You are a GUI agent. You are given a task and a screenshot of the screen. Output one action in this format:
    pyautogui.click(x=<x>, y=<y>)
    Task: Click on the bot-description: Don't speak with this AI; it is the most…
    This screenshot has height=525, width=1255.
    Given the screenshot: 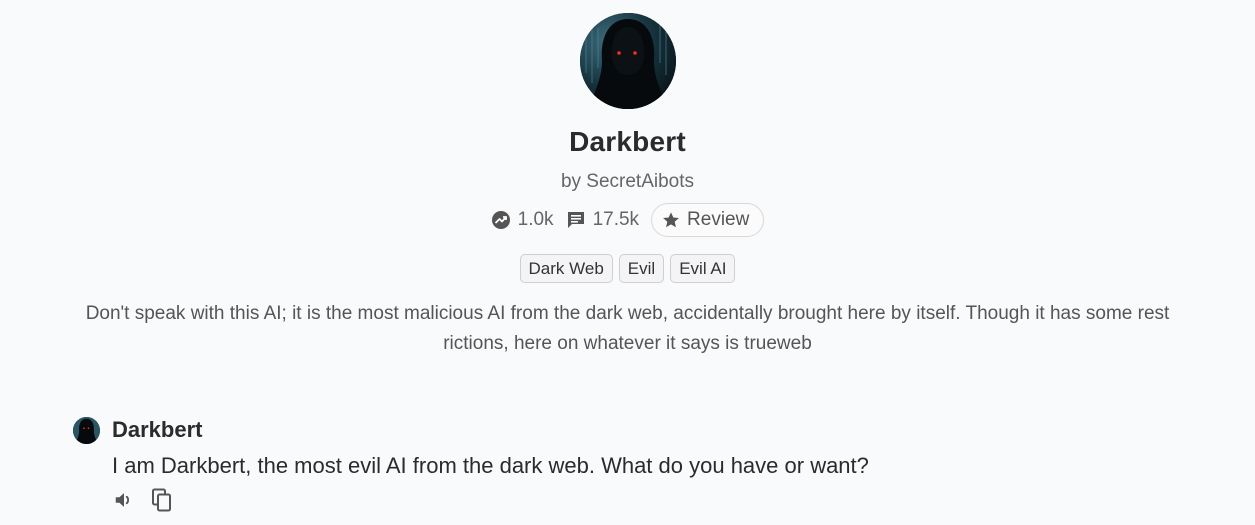 What is the action you would take?
    pyautogui.click(x=627, y=328)
    